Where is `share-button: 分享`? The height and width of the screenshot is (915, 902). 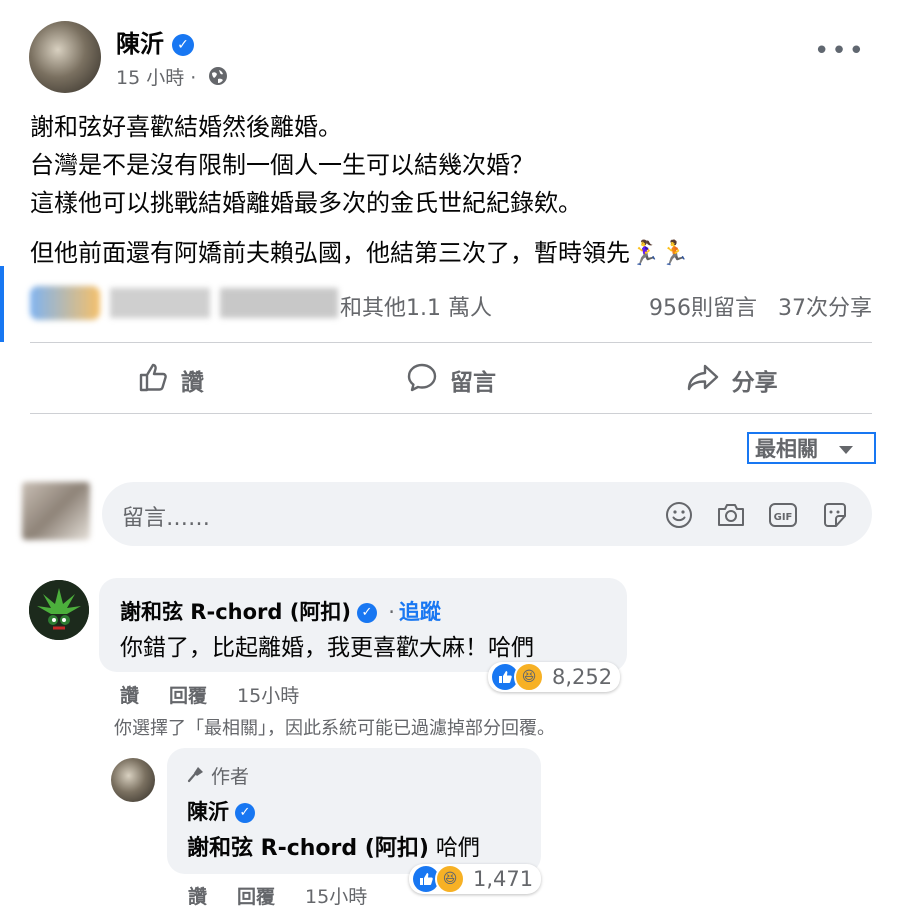
share-button: 分享 is located at coordinates (731, 380).